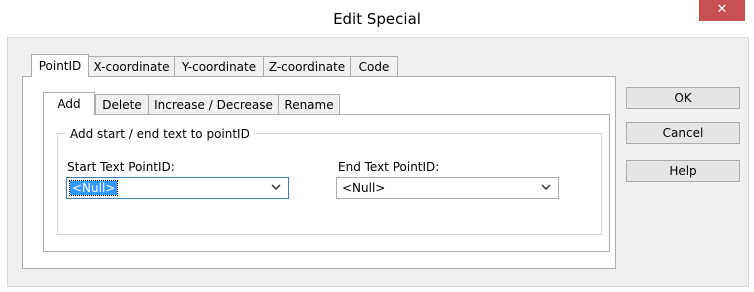 This screenshot has height=292, width=754. Describe the element at coordinates (683, 171) in the screenshot. I see `help-button: Help` at that location.